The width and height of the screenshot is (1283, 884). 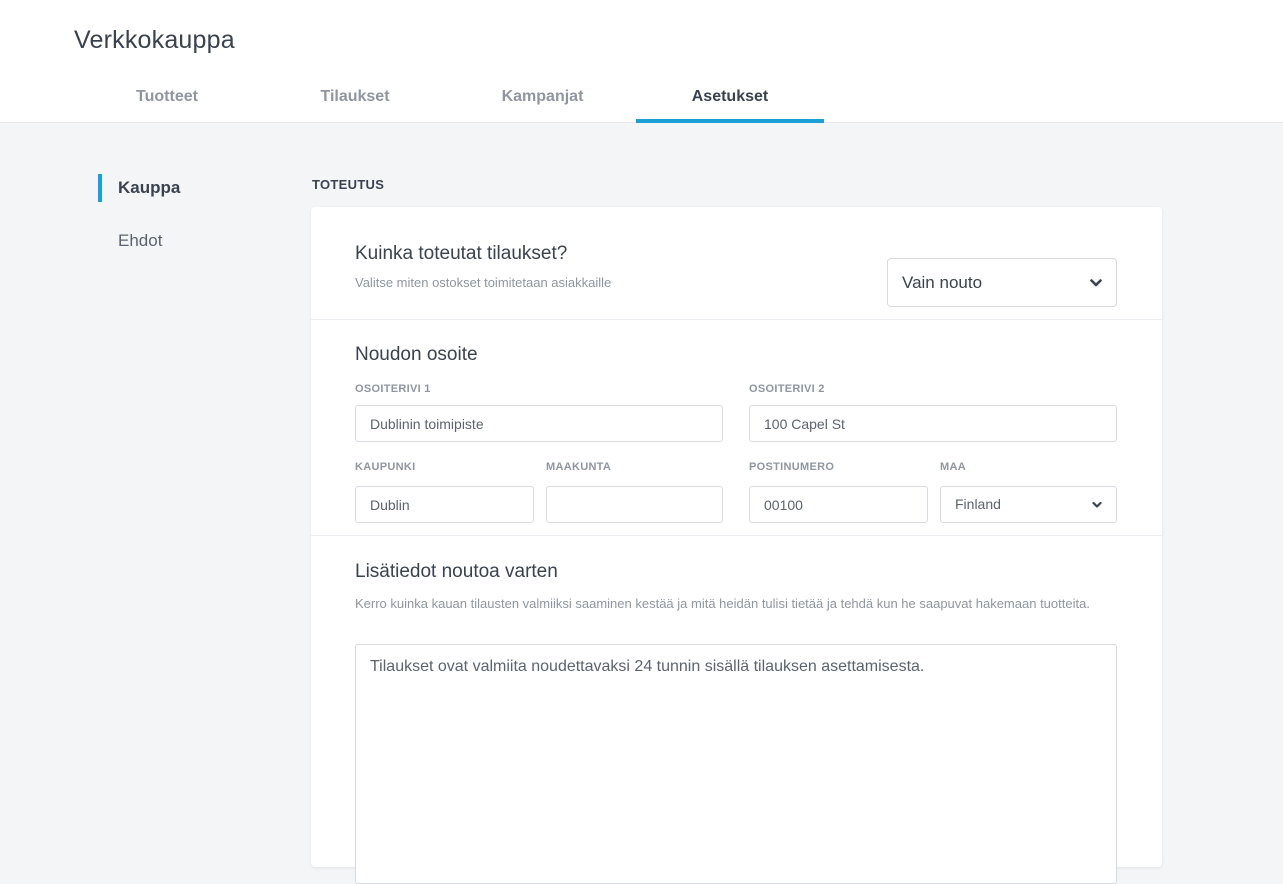 What do you see at coordinates (139, 241) in the screenshot?
I see `sidebar-item-ehdot: Ehdot` at bounding box center [139, 241].